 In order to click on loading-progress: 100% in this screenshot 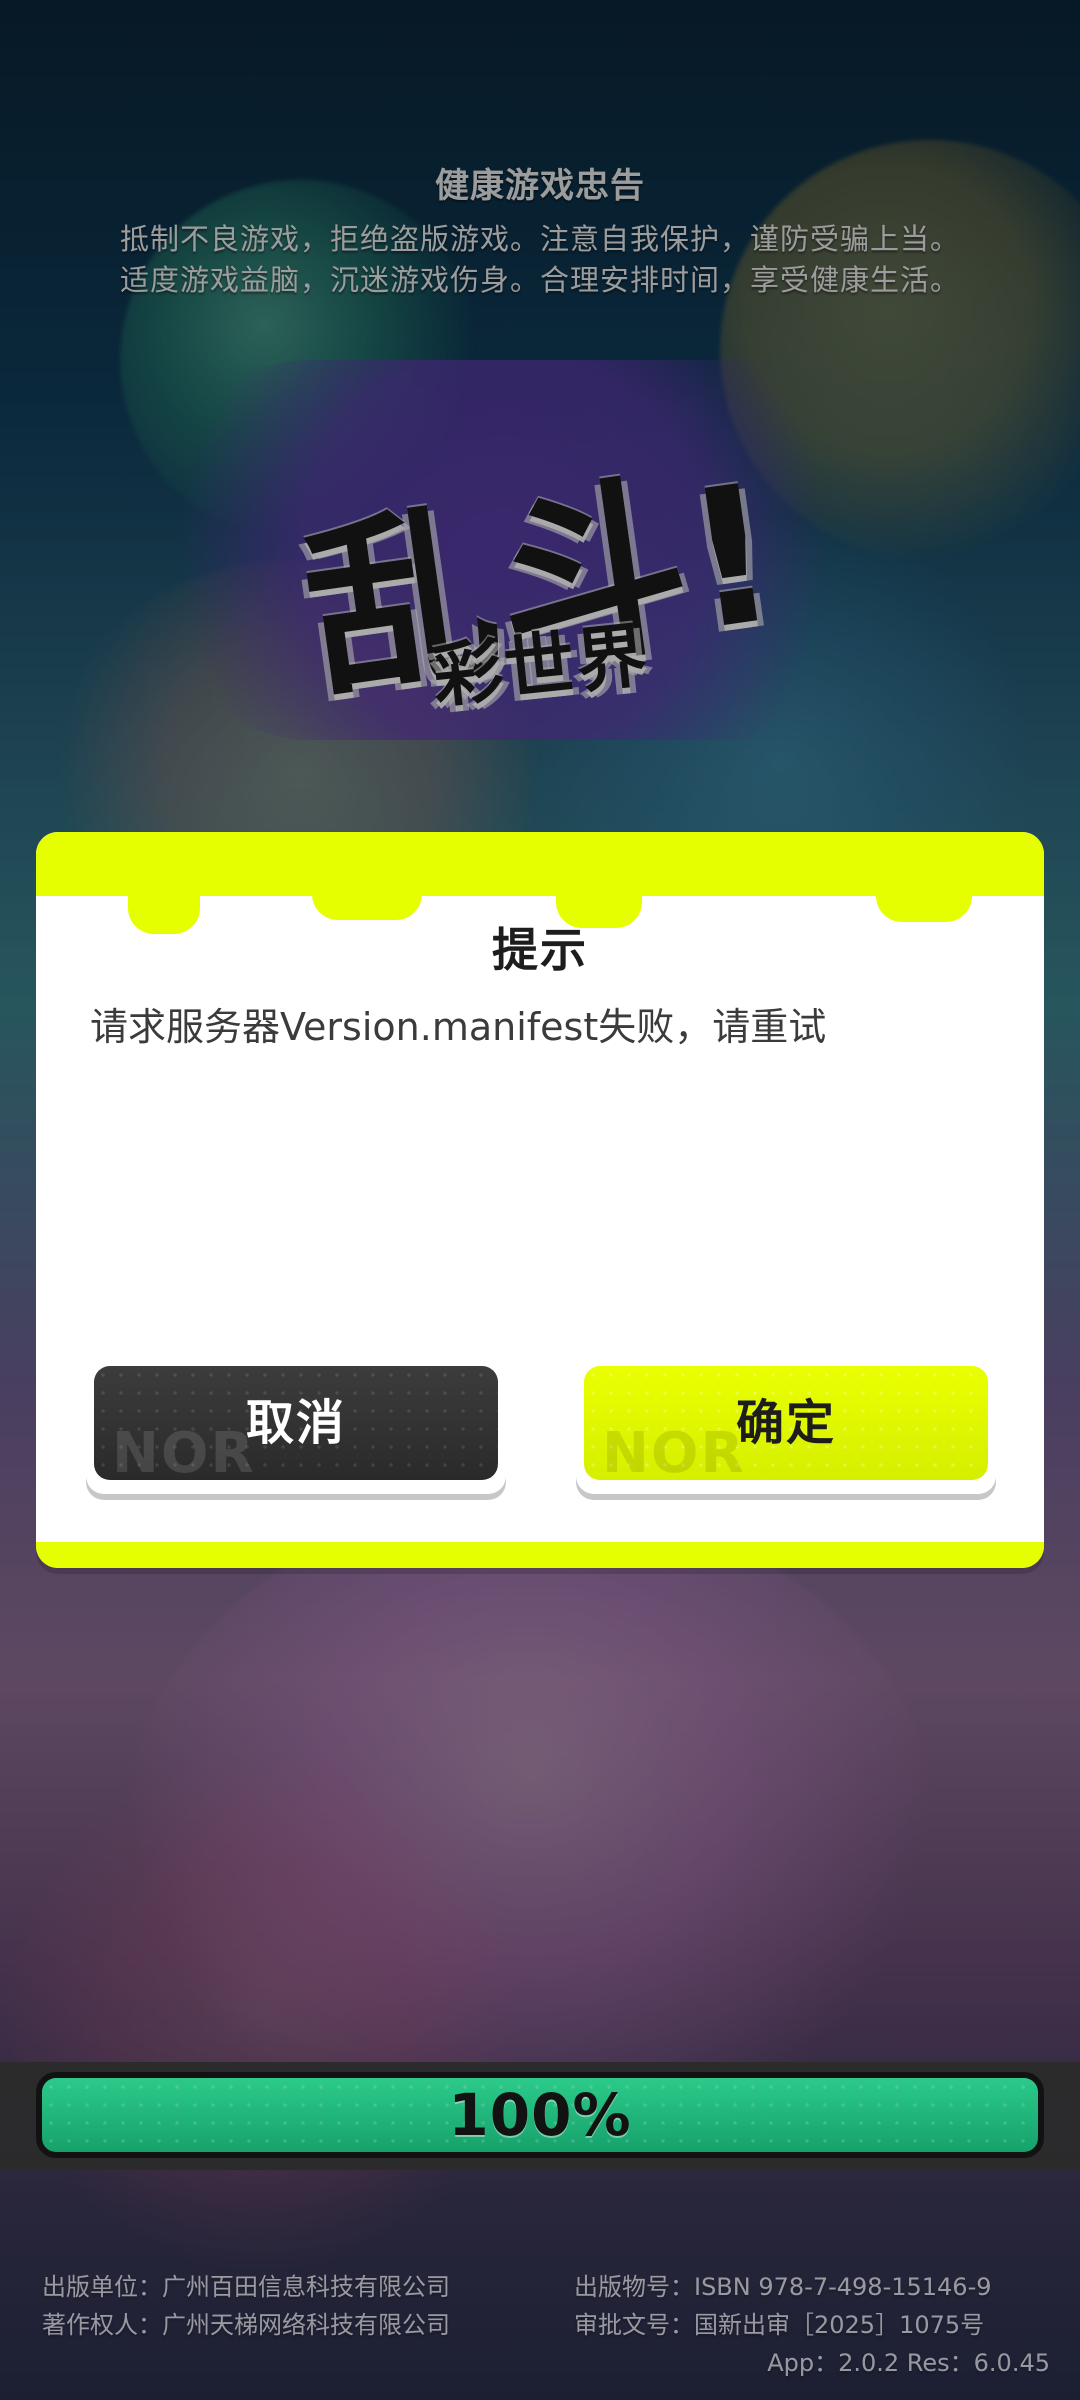, I will do `click(540, 2116)`.